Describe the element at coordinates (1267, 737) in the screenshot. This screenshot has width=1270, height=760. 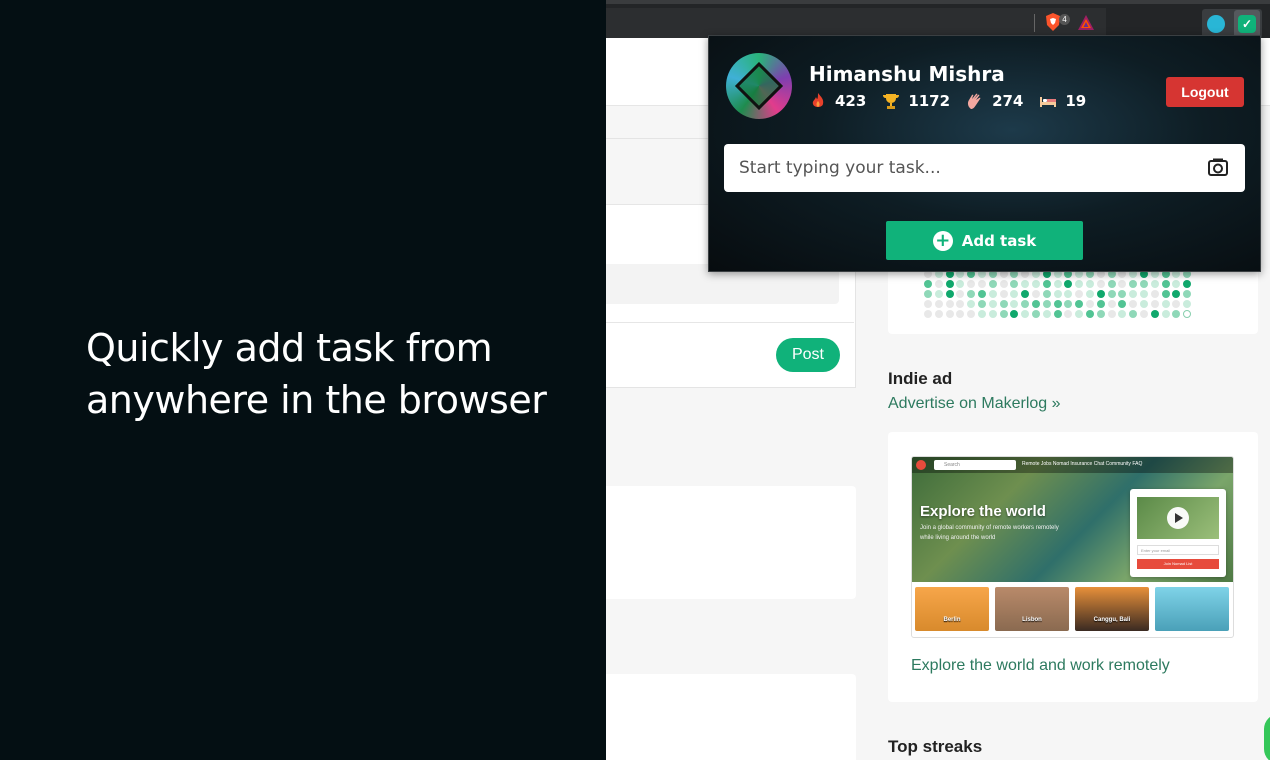
I see `chat-widget-button` at that location.